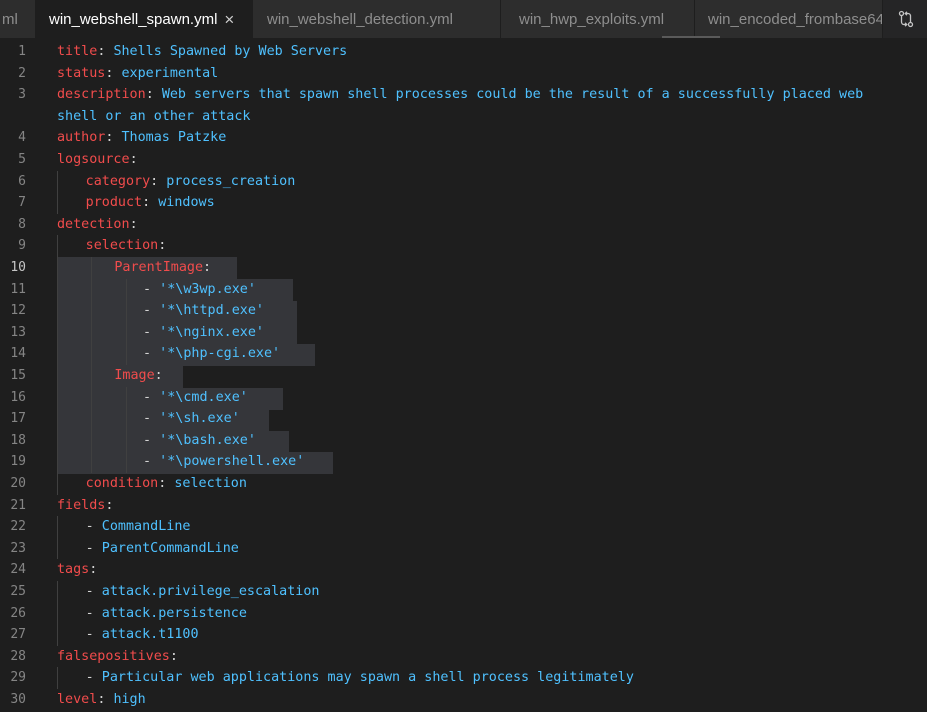 This screenshot has height=712, width=927. Describe the element at coordinates (463, 74) in the screenshot. I see `code-line: 2 status: experimental` at that location.